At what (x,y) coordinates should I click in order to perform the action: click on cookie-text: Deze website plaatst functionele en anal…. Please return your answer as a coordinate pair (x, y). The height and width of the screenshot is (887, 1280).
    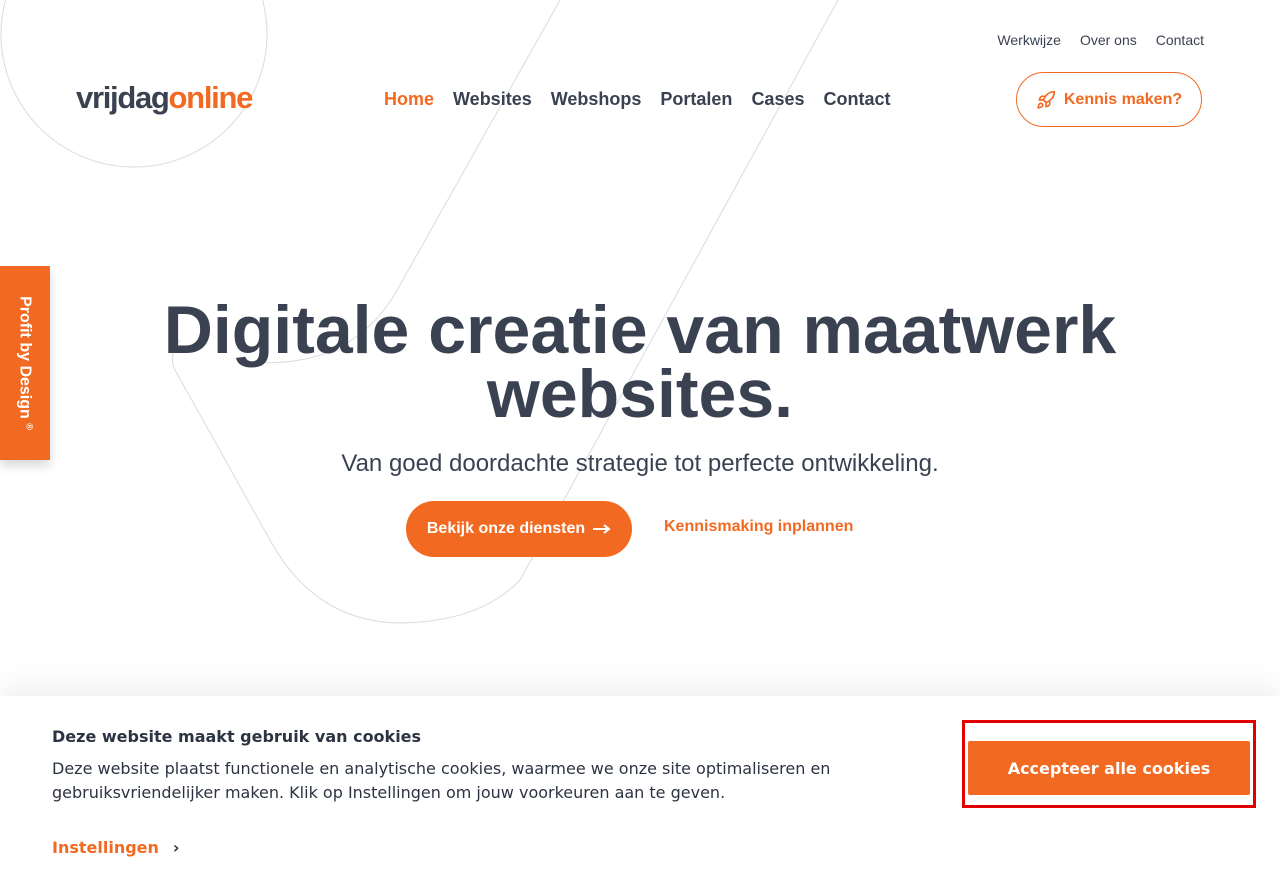
    Looking at the image, I should click on (441, 780).